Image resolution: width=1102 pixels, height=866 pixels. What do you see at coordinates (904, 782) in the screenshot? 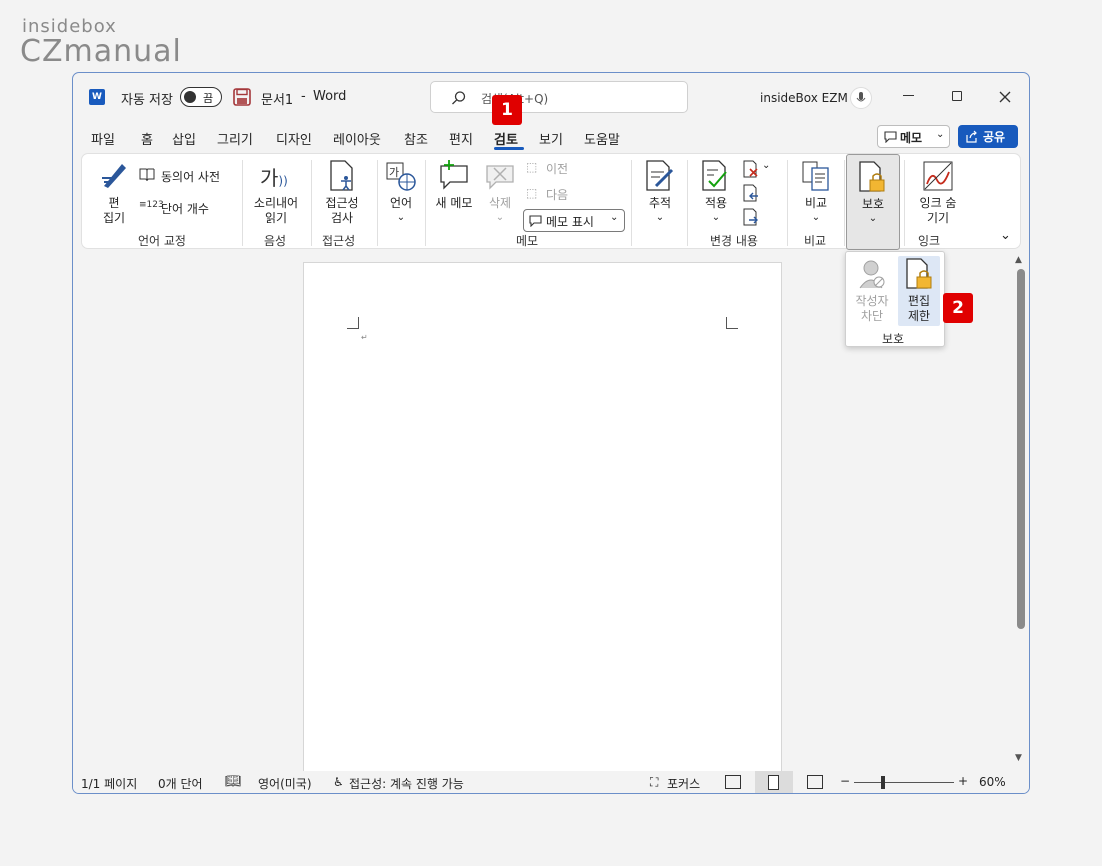
I see `zoom-slider-track` at bounding box center [904, 782].